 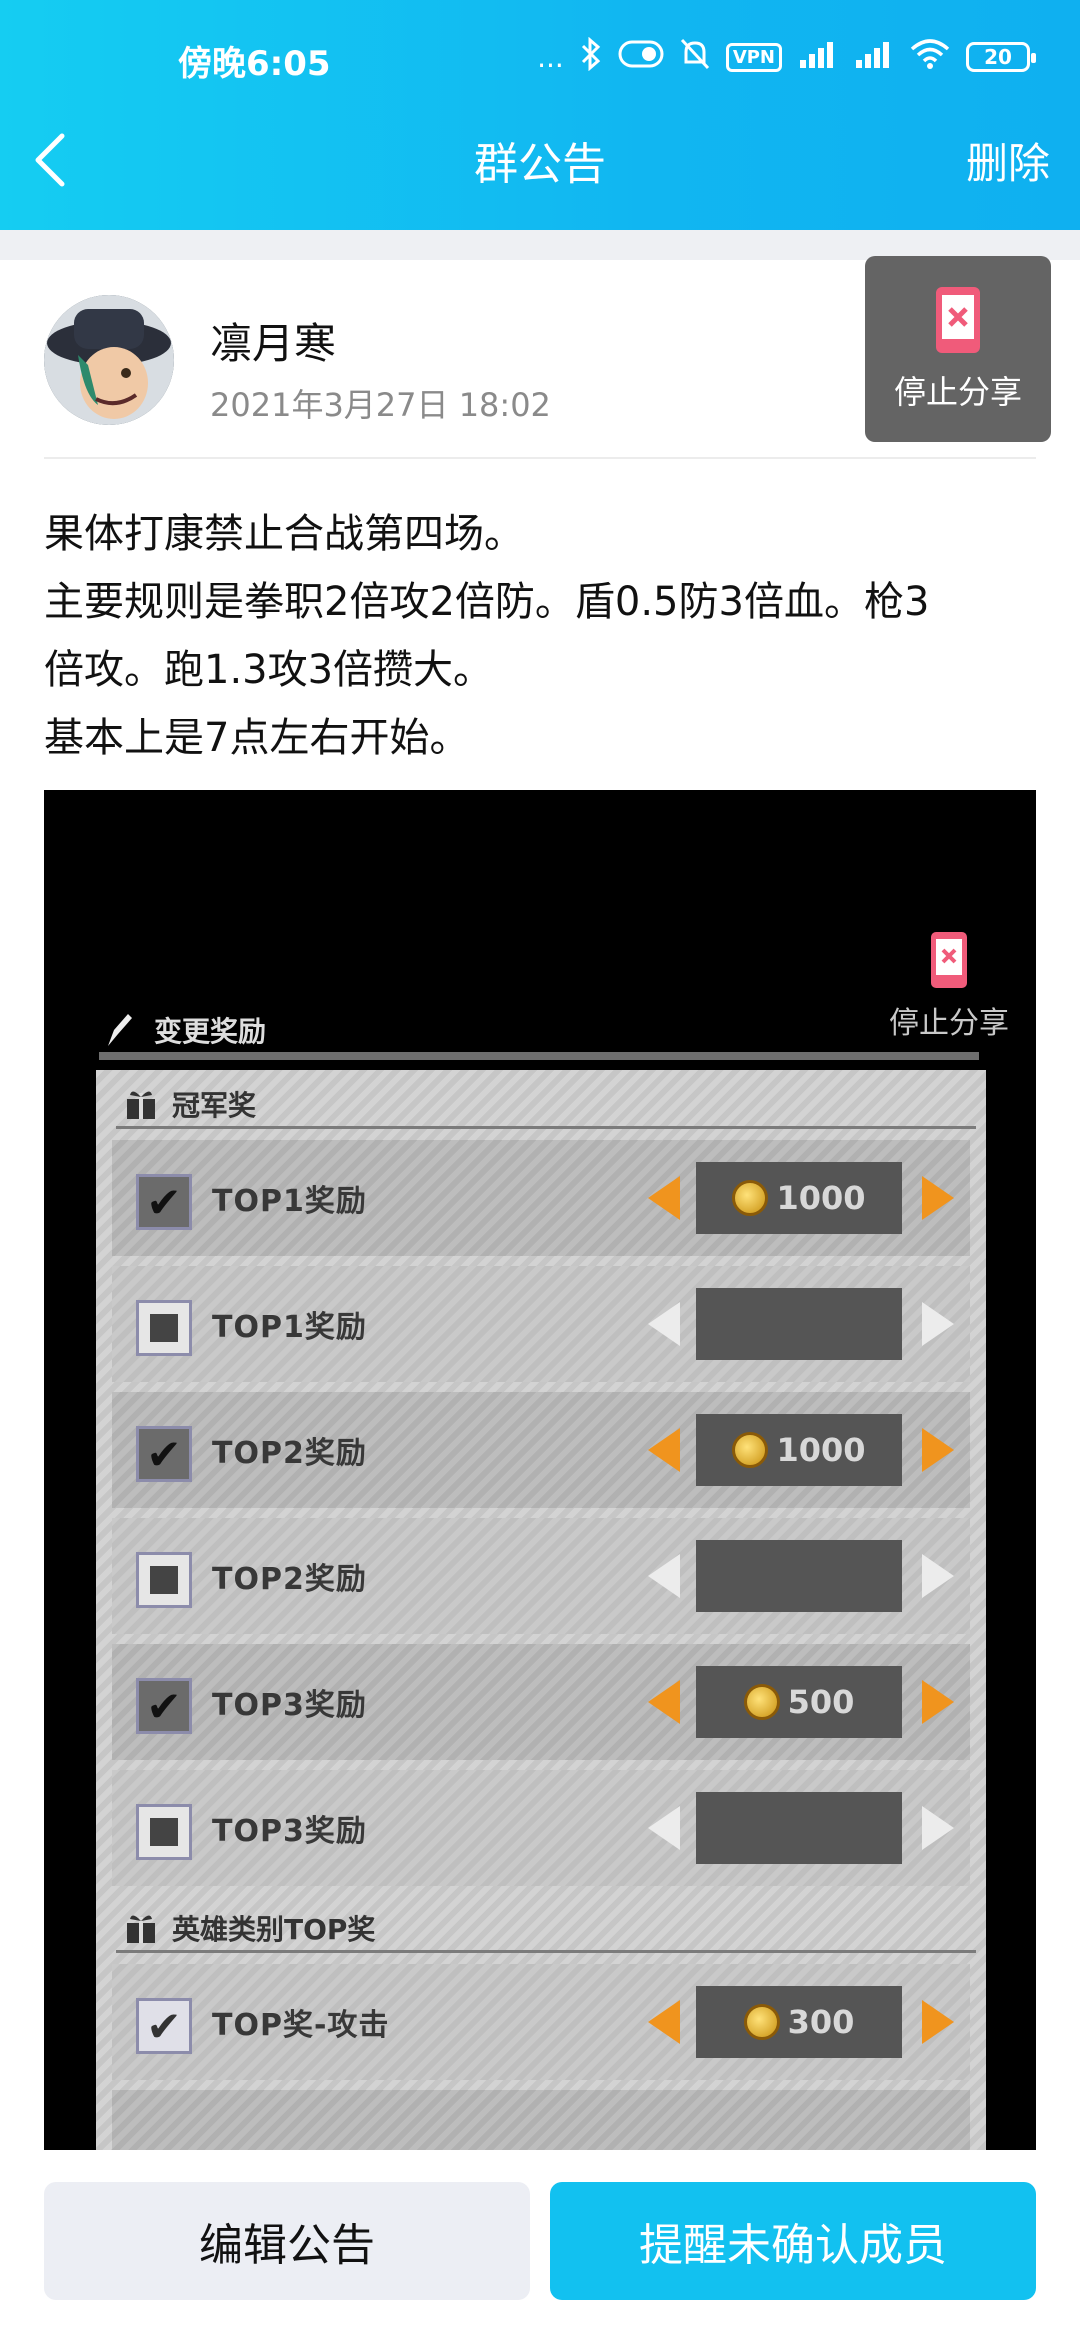 I want to click on status-time: 傍晚6:05, so click(x=254, y=64).